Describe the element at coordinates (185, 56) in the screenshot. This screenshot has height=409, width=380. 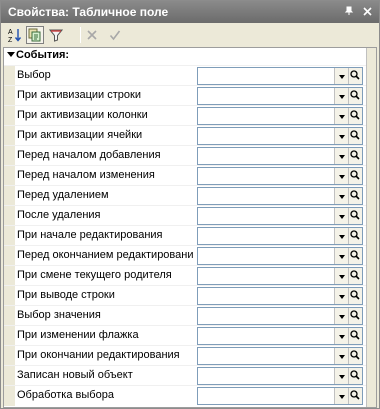
I see `events-section-header: События:` at that location.